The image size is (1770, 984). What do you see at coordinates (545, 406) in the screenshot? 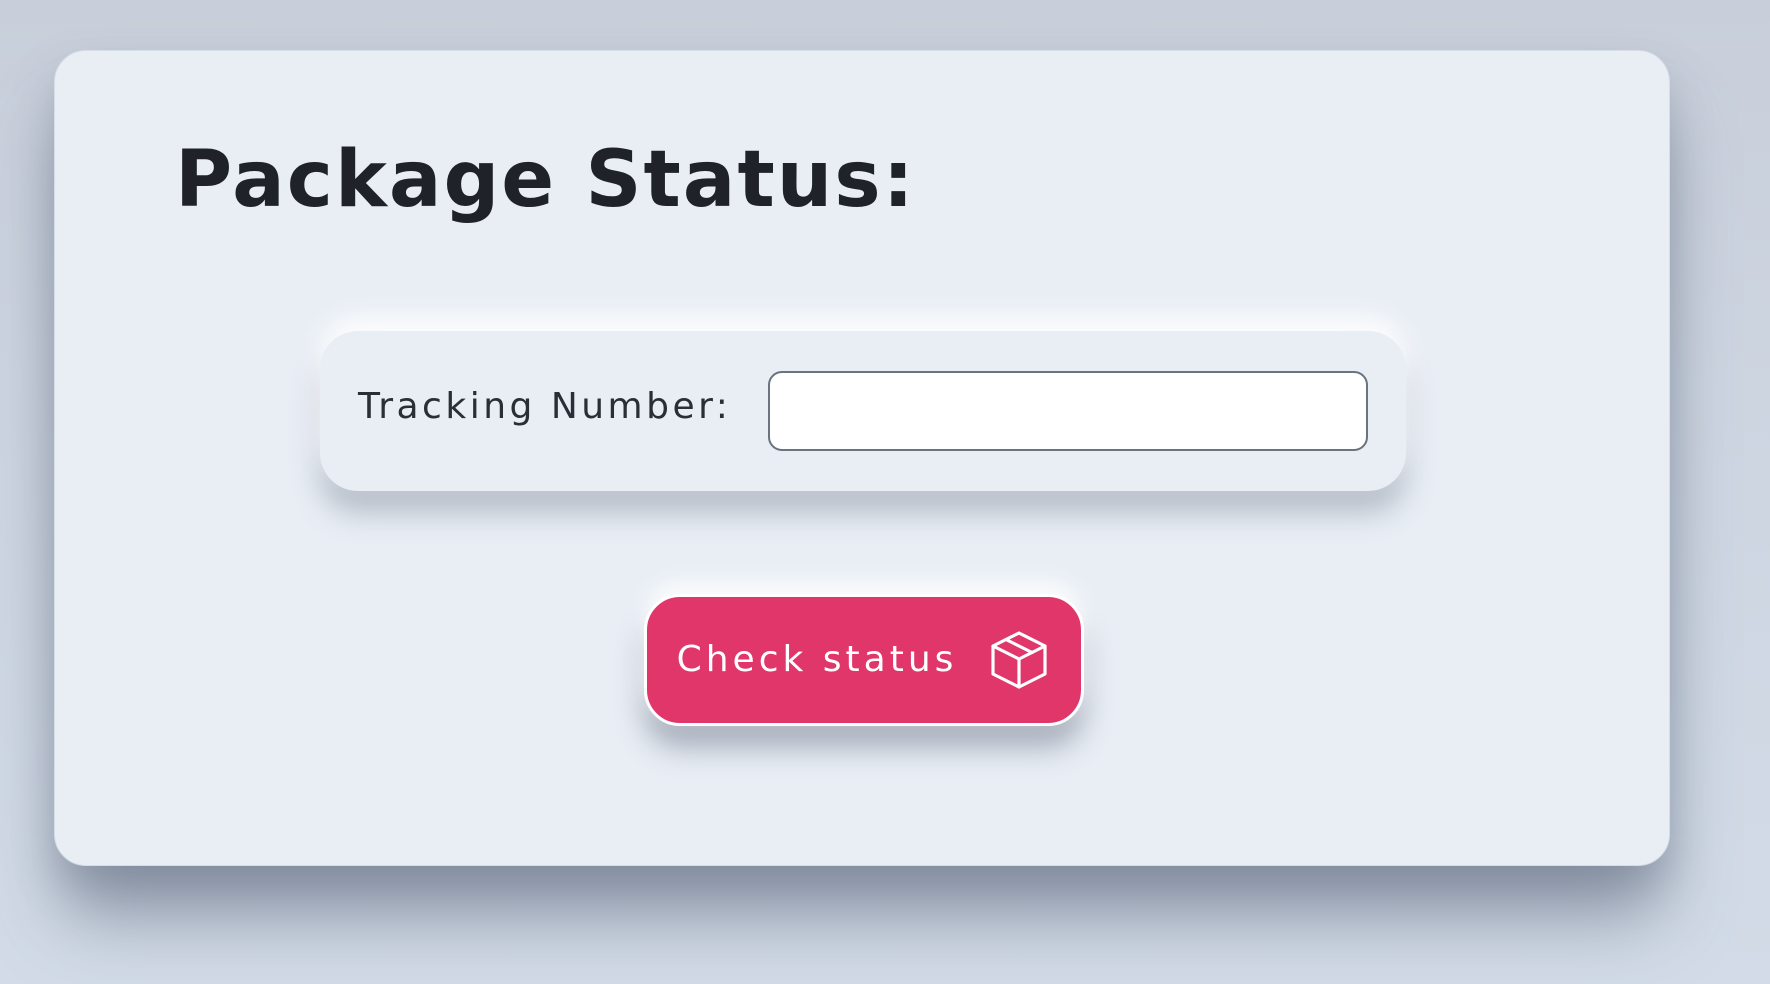
I see `tracking-number-label: Tracking Number:` at bounding box center [545, 406].